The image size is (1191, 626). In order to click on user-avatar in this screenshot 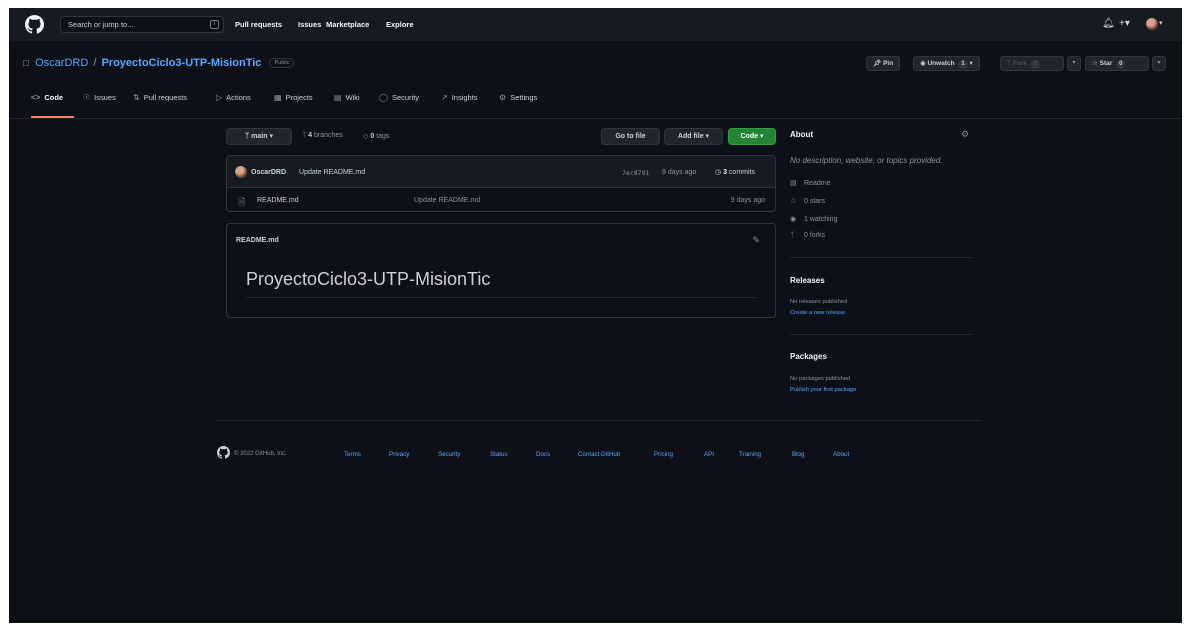, I will do `click(1152, 24)`.